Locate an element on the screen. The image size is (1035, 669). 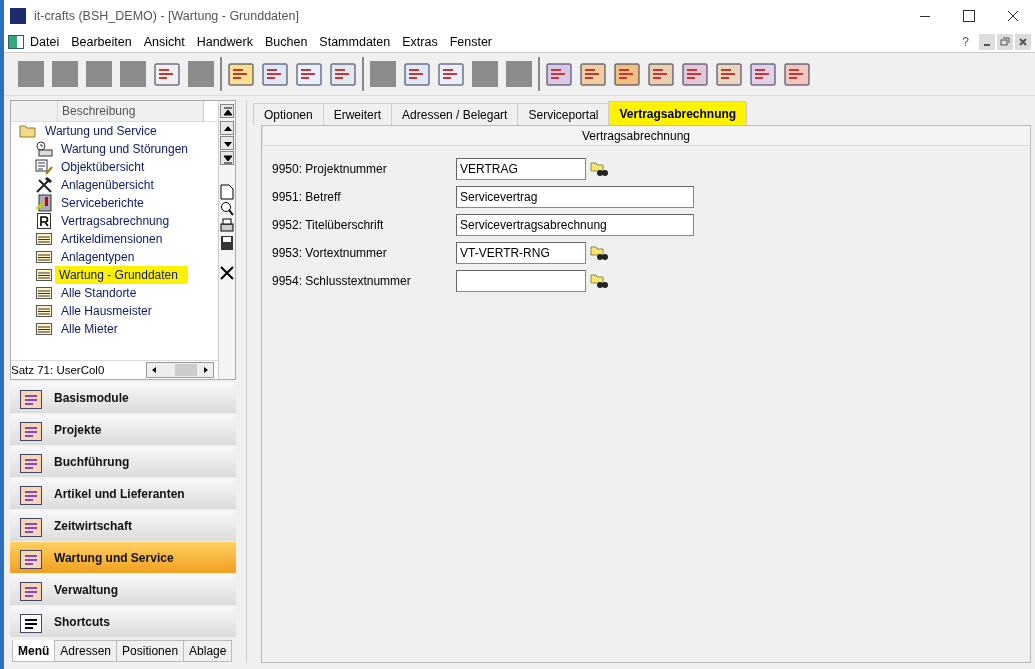
input-field: Servicevertragsabrechnung is located at coordinates (575, 225).